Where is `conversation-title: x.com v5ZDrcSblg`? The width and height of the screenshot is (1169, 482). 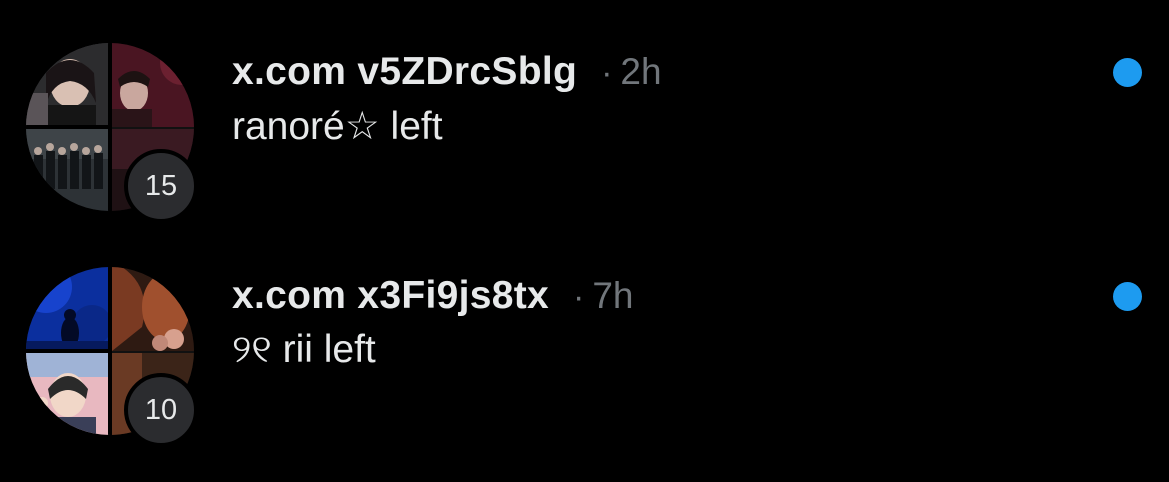 conversation-title: x.com v5ZDrcSblg is located at coordinates (405, 71).